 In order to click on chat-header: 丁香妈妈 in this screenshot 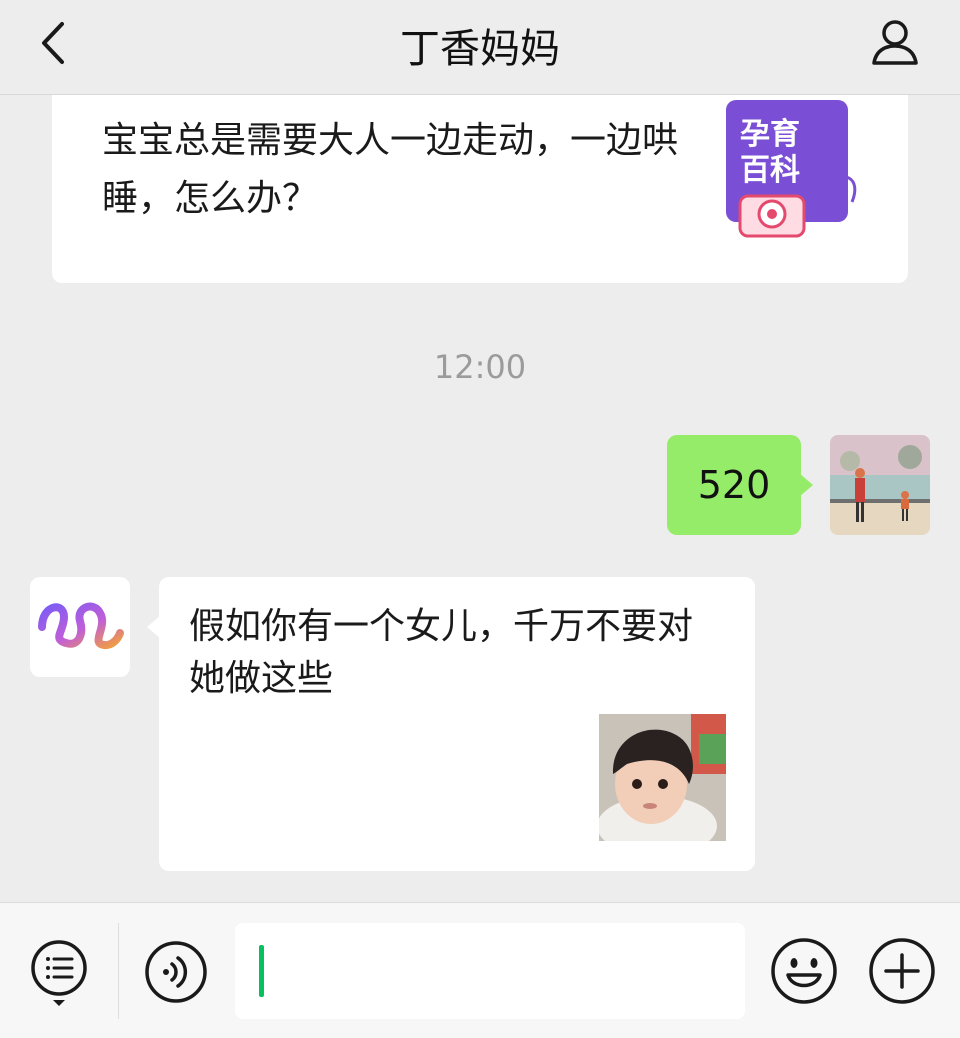, I will do `click(480, 47)`.